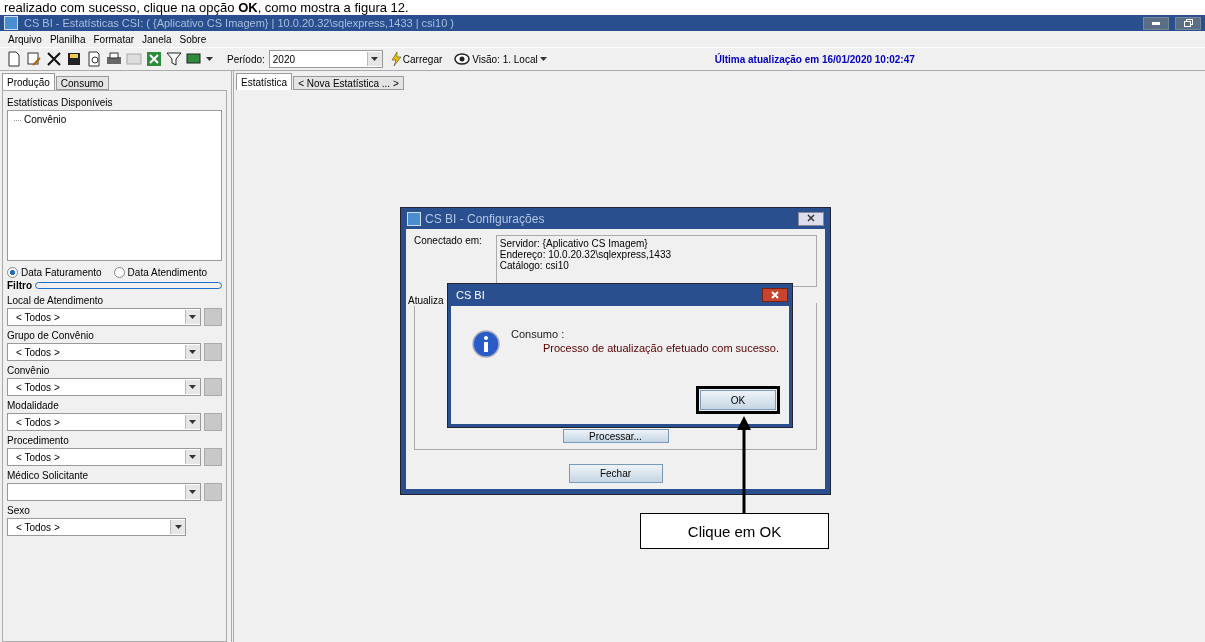 The width and height of the screenshot is (1205, 642). Describe the element at coordinates (395, 59) in the screenshot. I see `lightning-icon` at that location.